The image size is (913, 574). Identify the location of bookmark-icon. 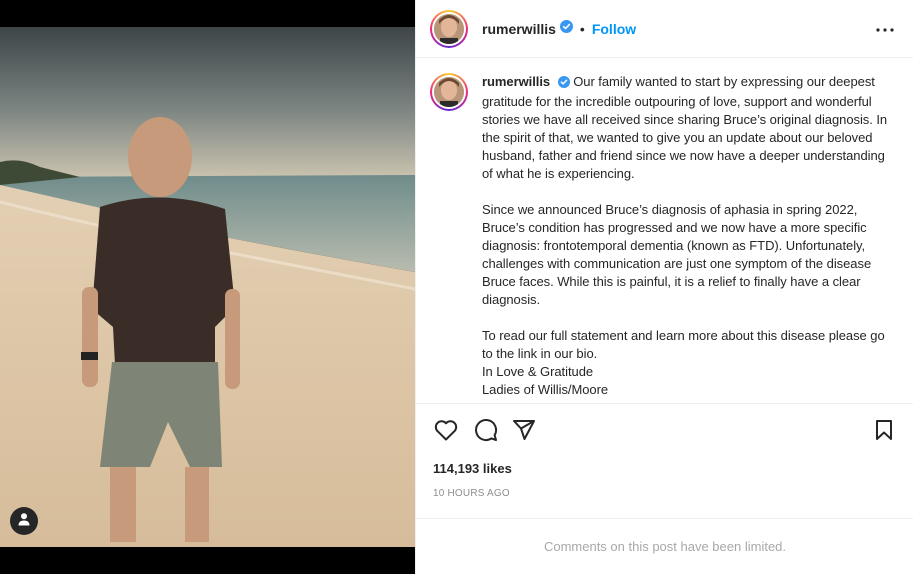
(884, 432).